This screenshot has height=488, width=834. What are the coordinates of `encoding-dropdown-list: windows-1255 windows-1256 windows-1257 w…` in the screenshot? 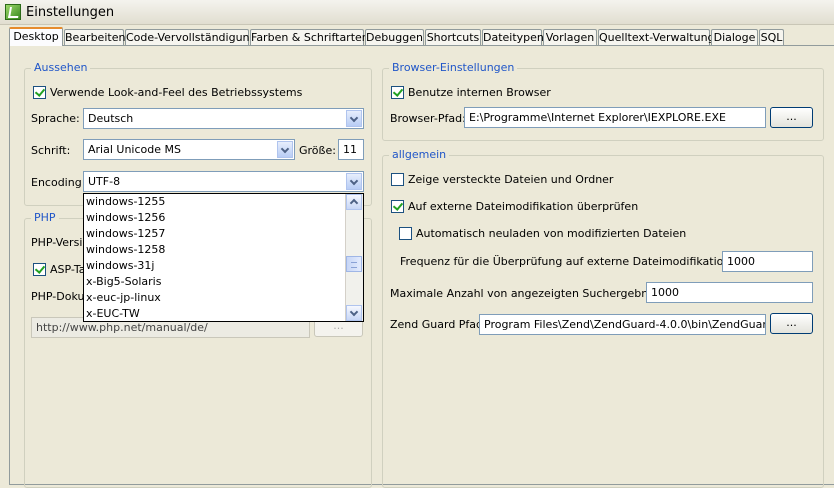 It's located at (223, 257).